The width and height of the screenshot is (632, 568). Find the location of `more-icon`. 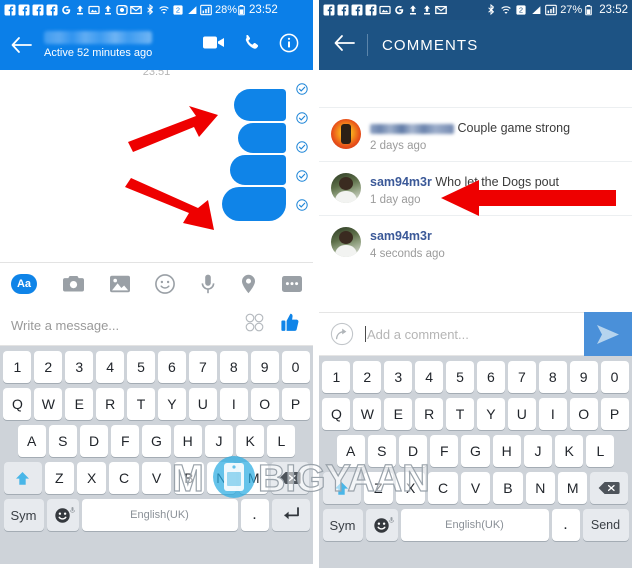

more-icon is located at coordinates (291, 284).